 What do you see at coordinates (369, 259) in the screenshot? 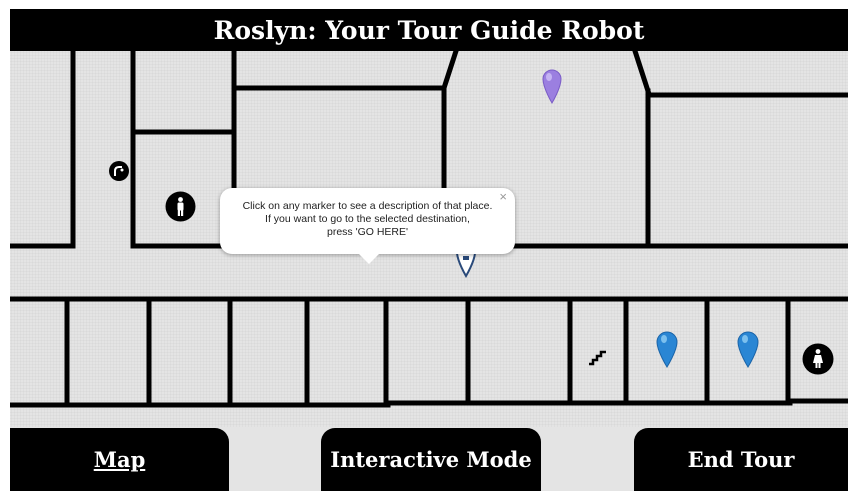
I see `popup-tail` at bounding box center [369, 259].